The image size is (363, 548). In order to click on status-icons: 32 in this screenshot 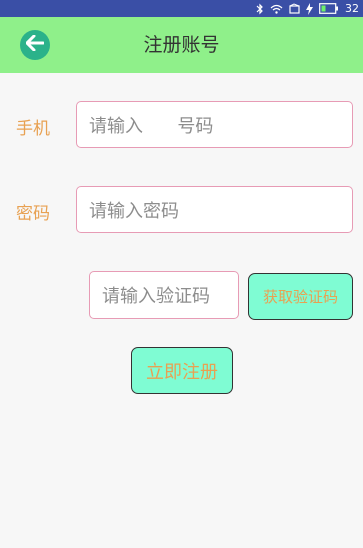, I will do `click(307, 8)`.